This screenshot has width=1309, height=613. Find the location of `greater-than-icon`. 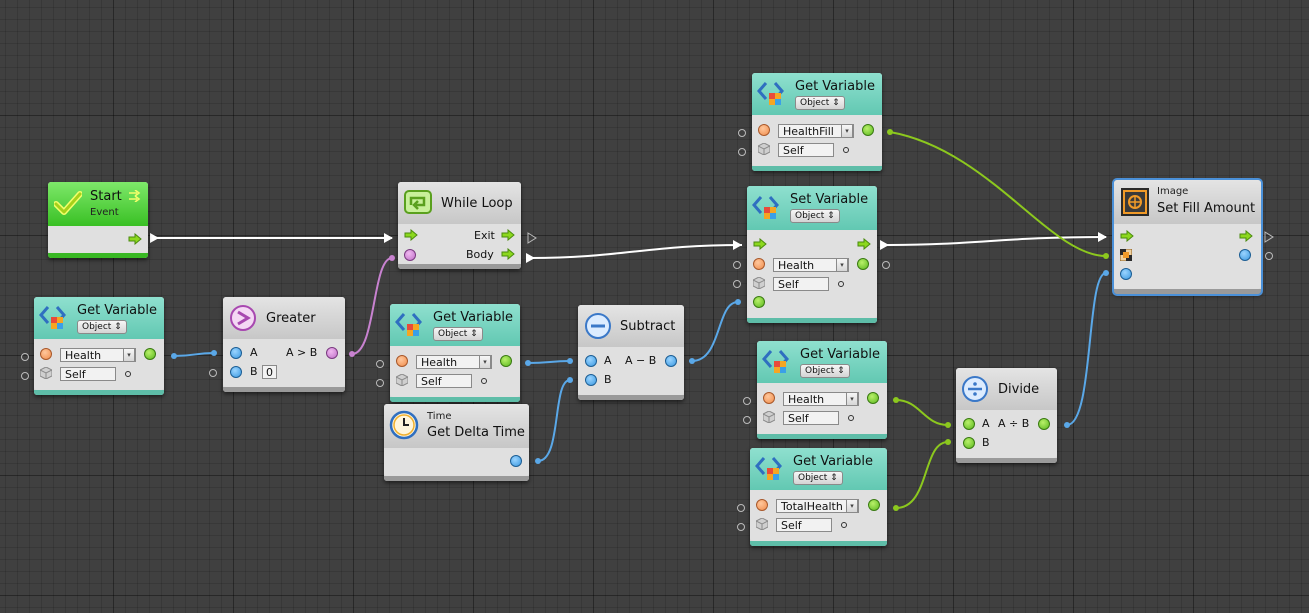

greater-than-icon is located at coordinates (243, 318).